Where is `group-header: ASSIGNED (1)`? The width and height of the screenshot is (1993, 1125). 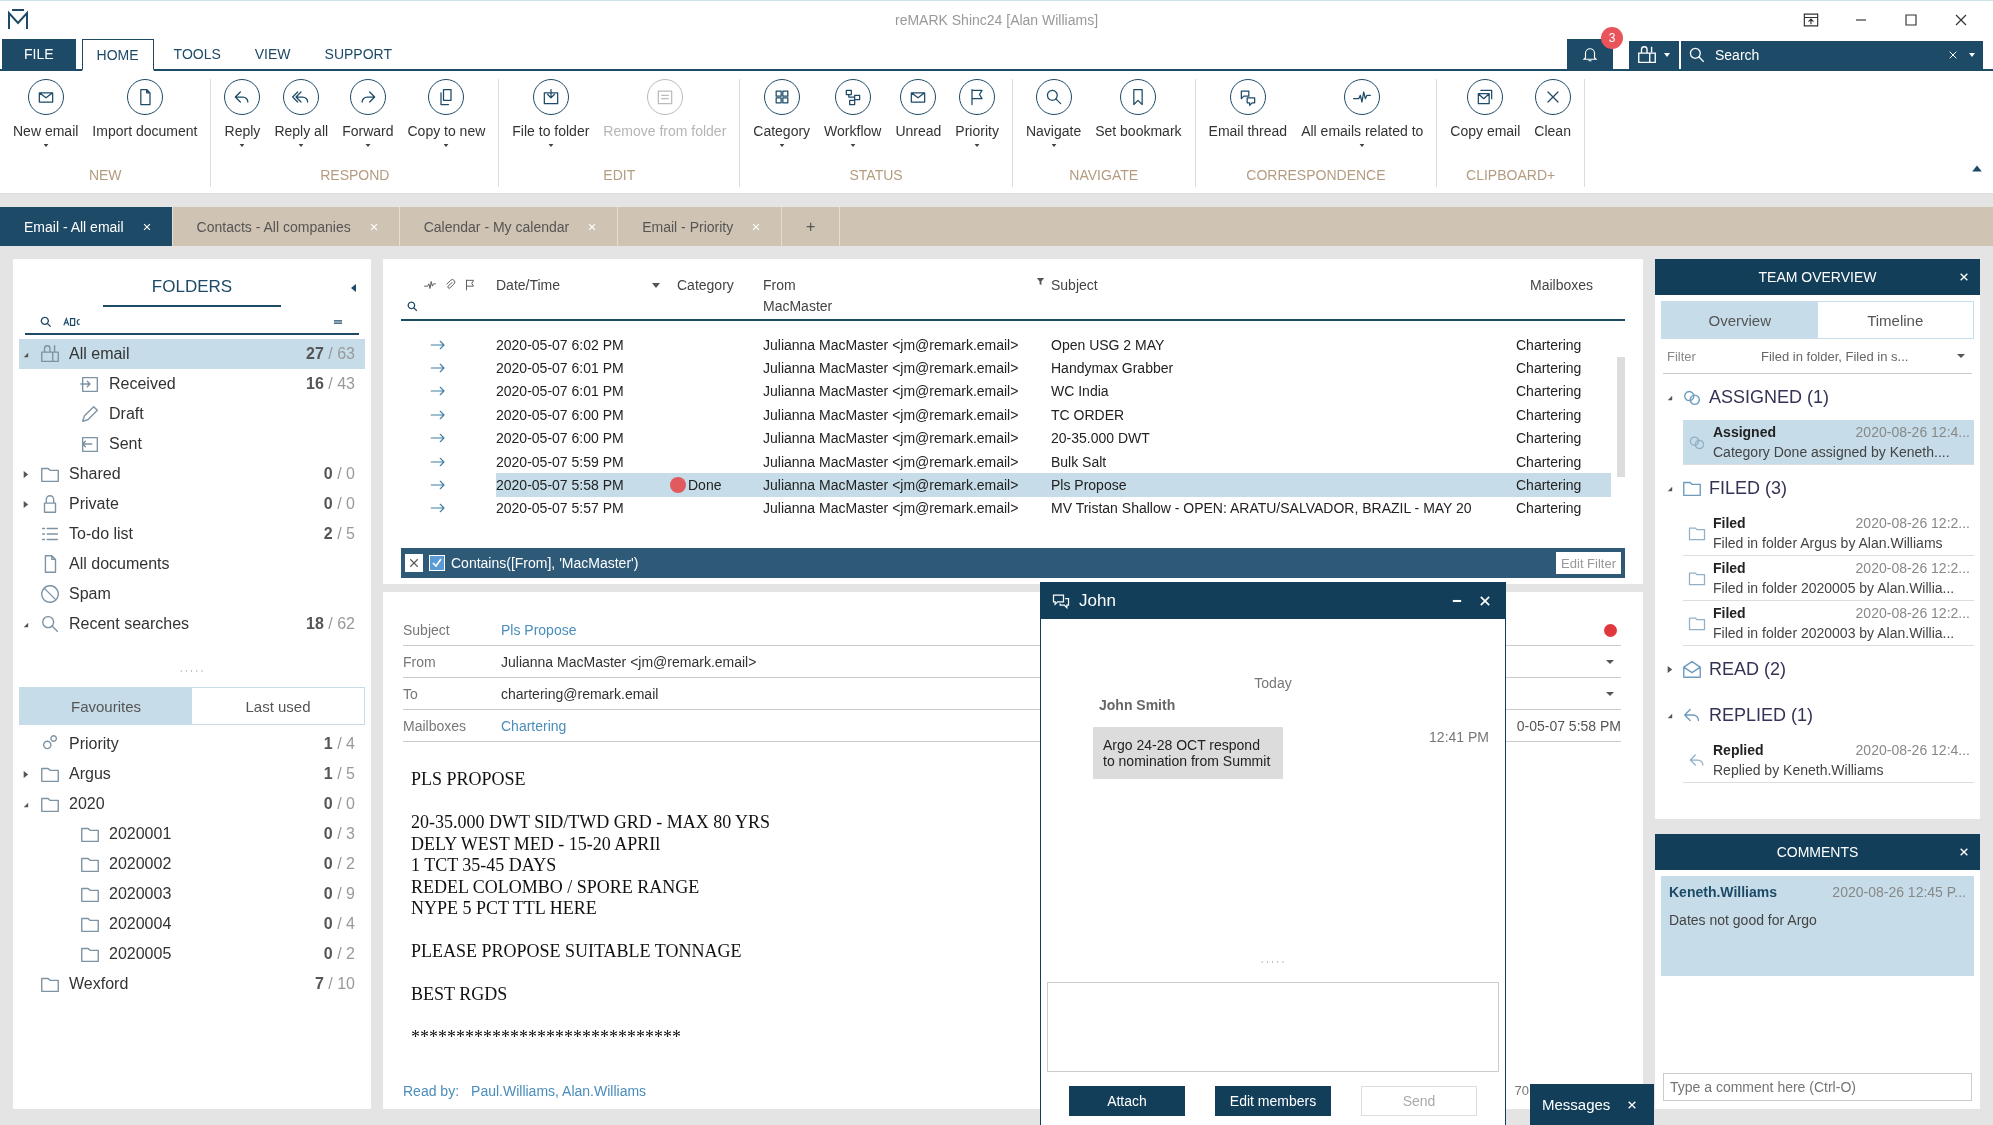
group-header: ASSIGNED (1) is located at coordinates (1817, 397).